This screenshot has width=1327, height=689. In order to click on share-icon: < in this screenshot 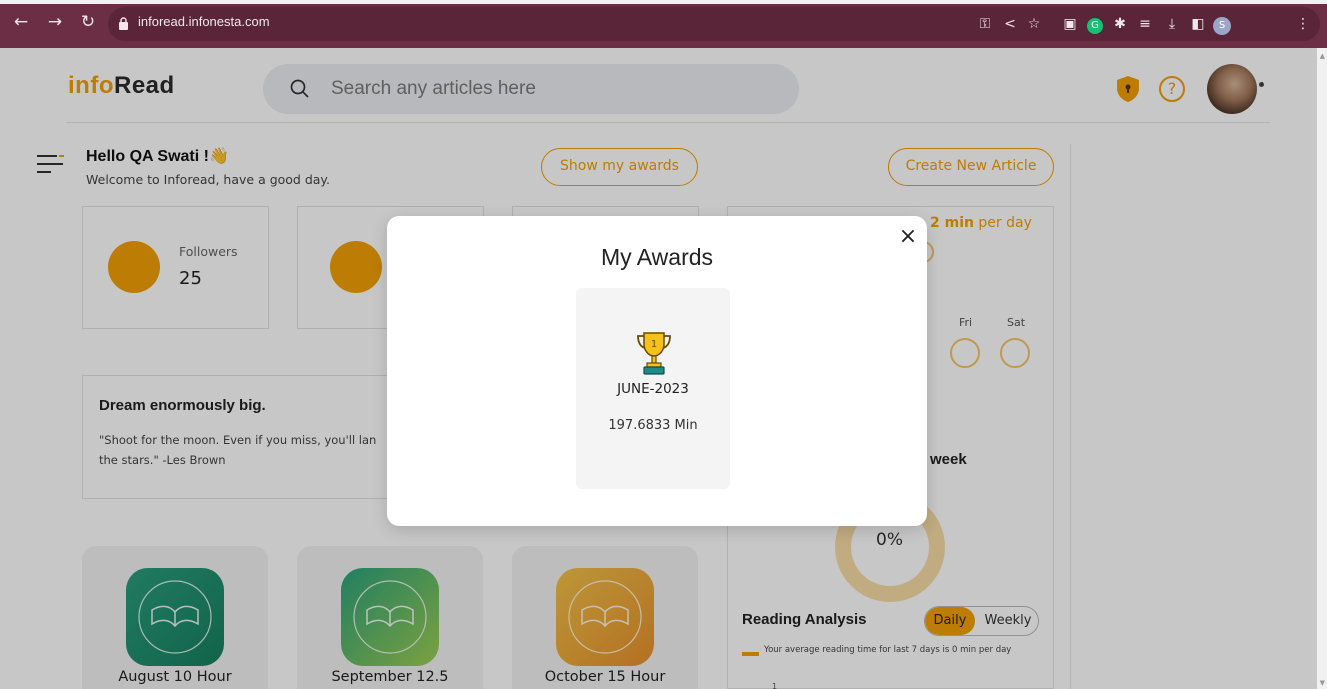, I will do `click(1010, 24)`.